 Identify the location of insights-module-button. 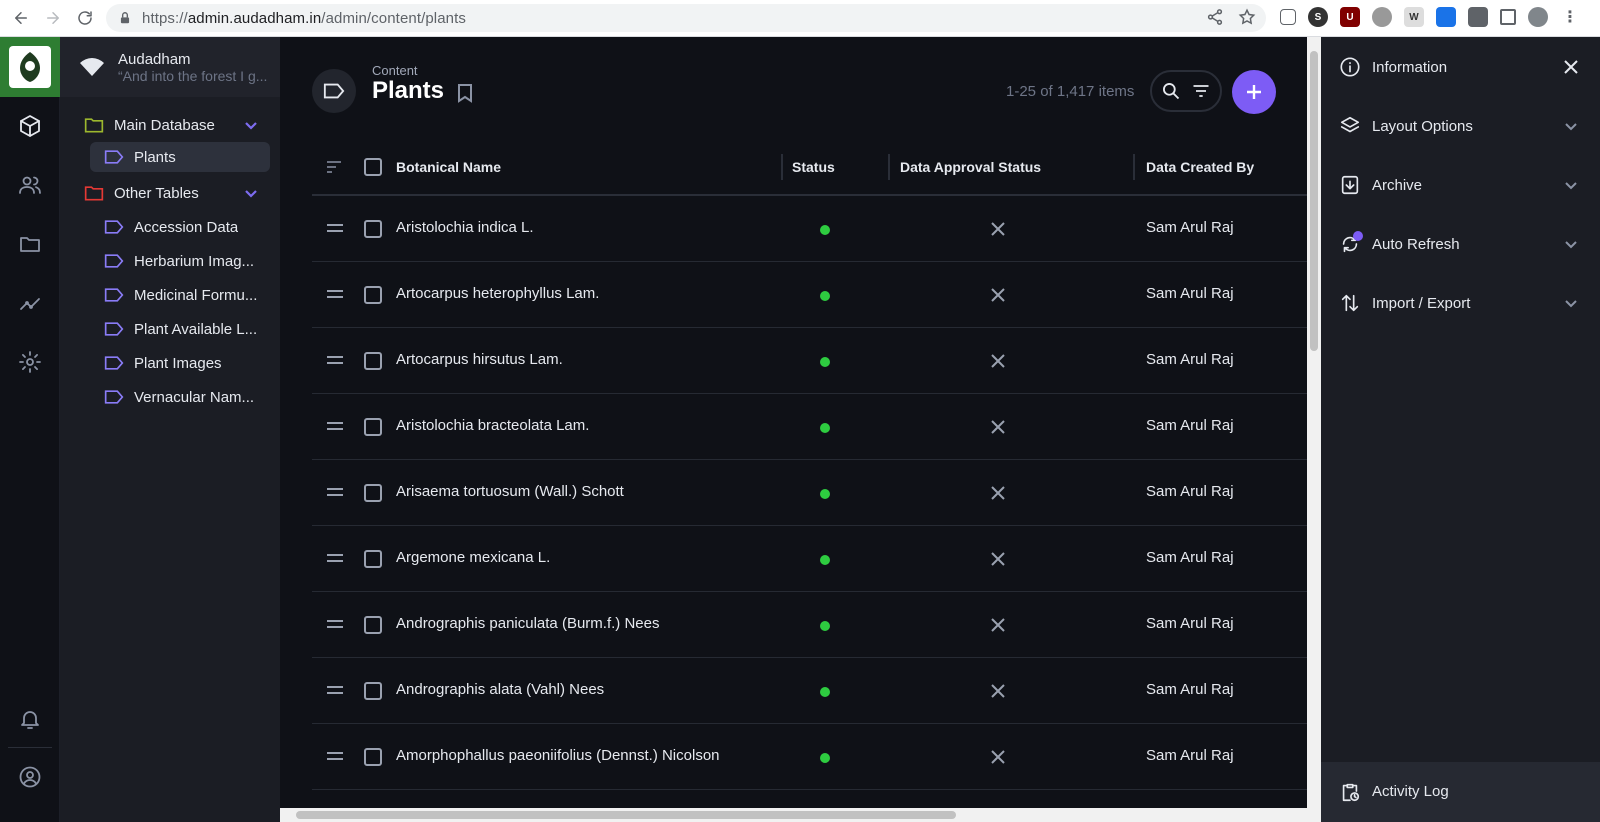
(30, 303).